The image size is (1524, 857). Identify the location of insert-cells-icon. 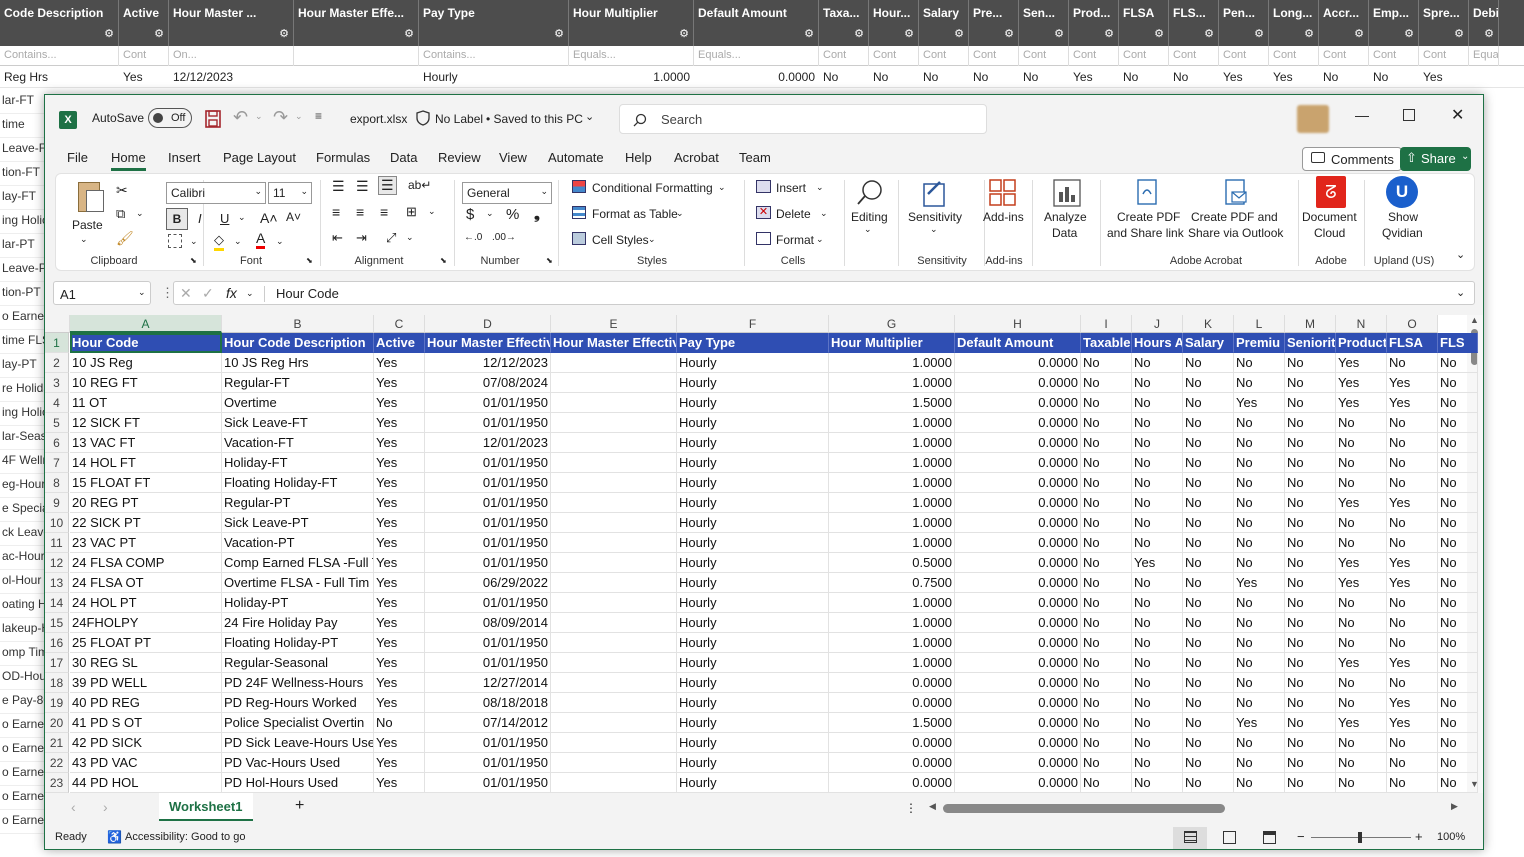
(763, 186).